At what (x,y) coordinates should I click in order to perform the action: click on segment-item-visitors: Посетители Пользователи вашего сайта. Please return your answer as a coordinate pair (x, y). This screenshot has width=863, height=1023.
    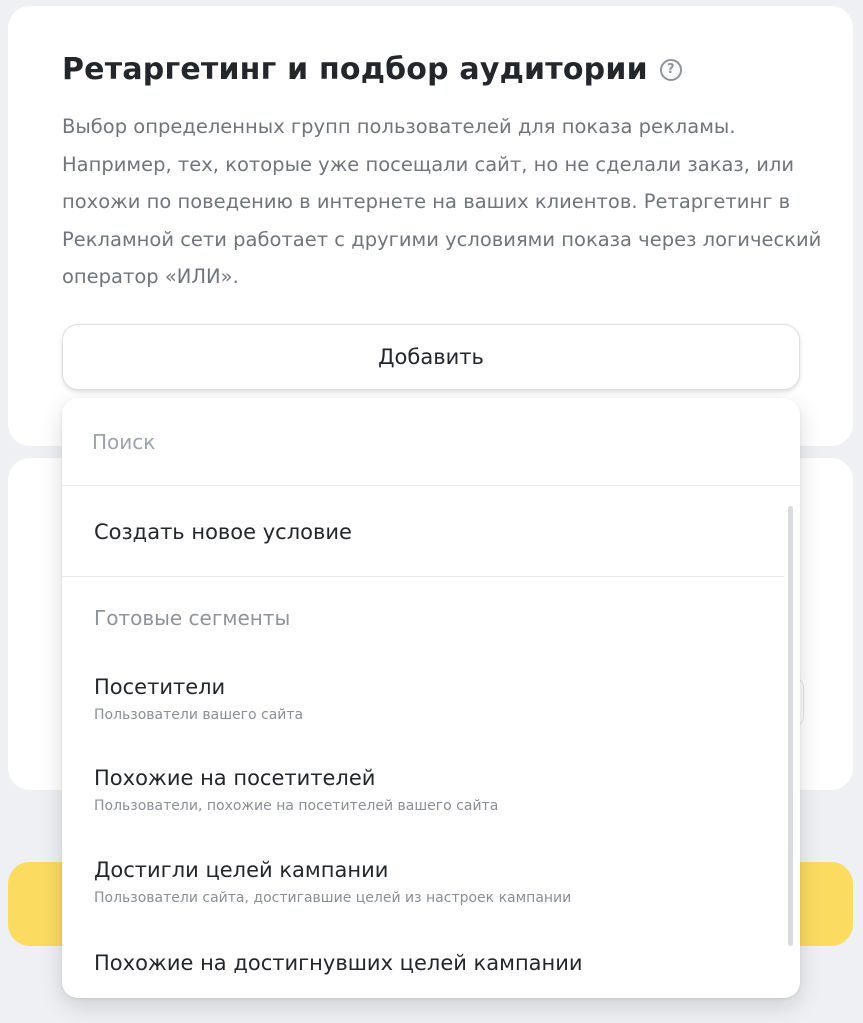
    Looking at the image, I should click on (424, 699).